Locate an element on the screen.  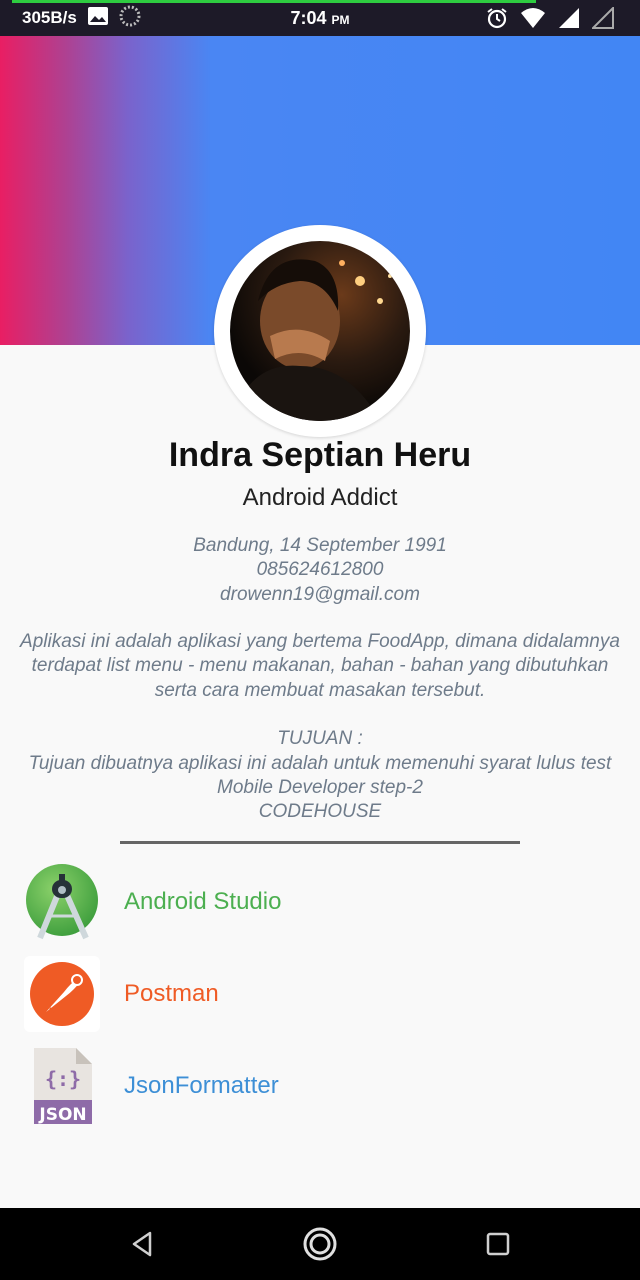
signal-empty-icon is located at coordinates (602, 19).